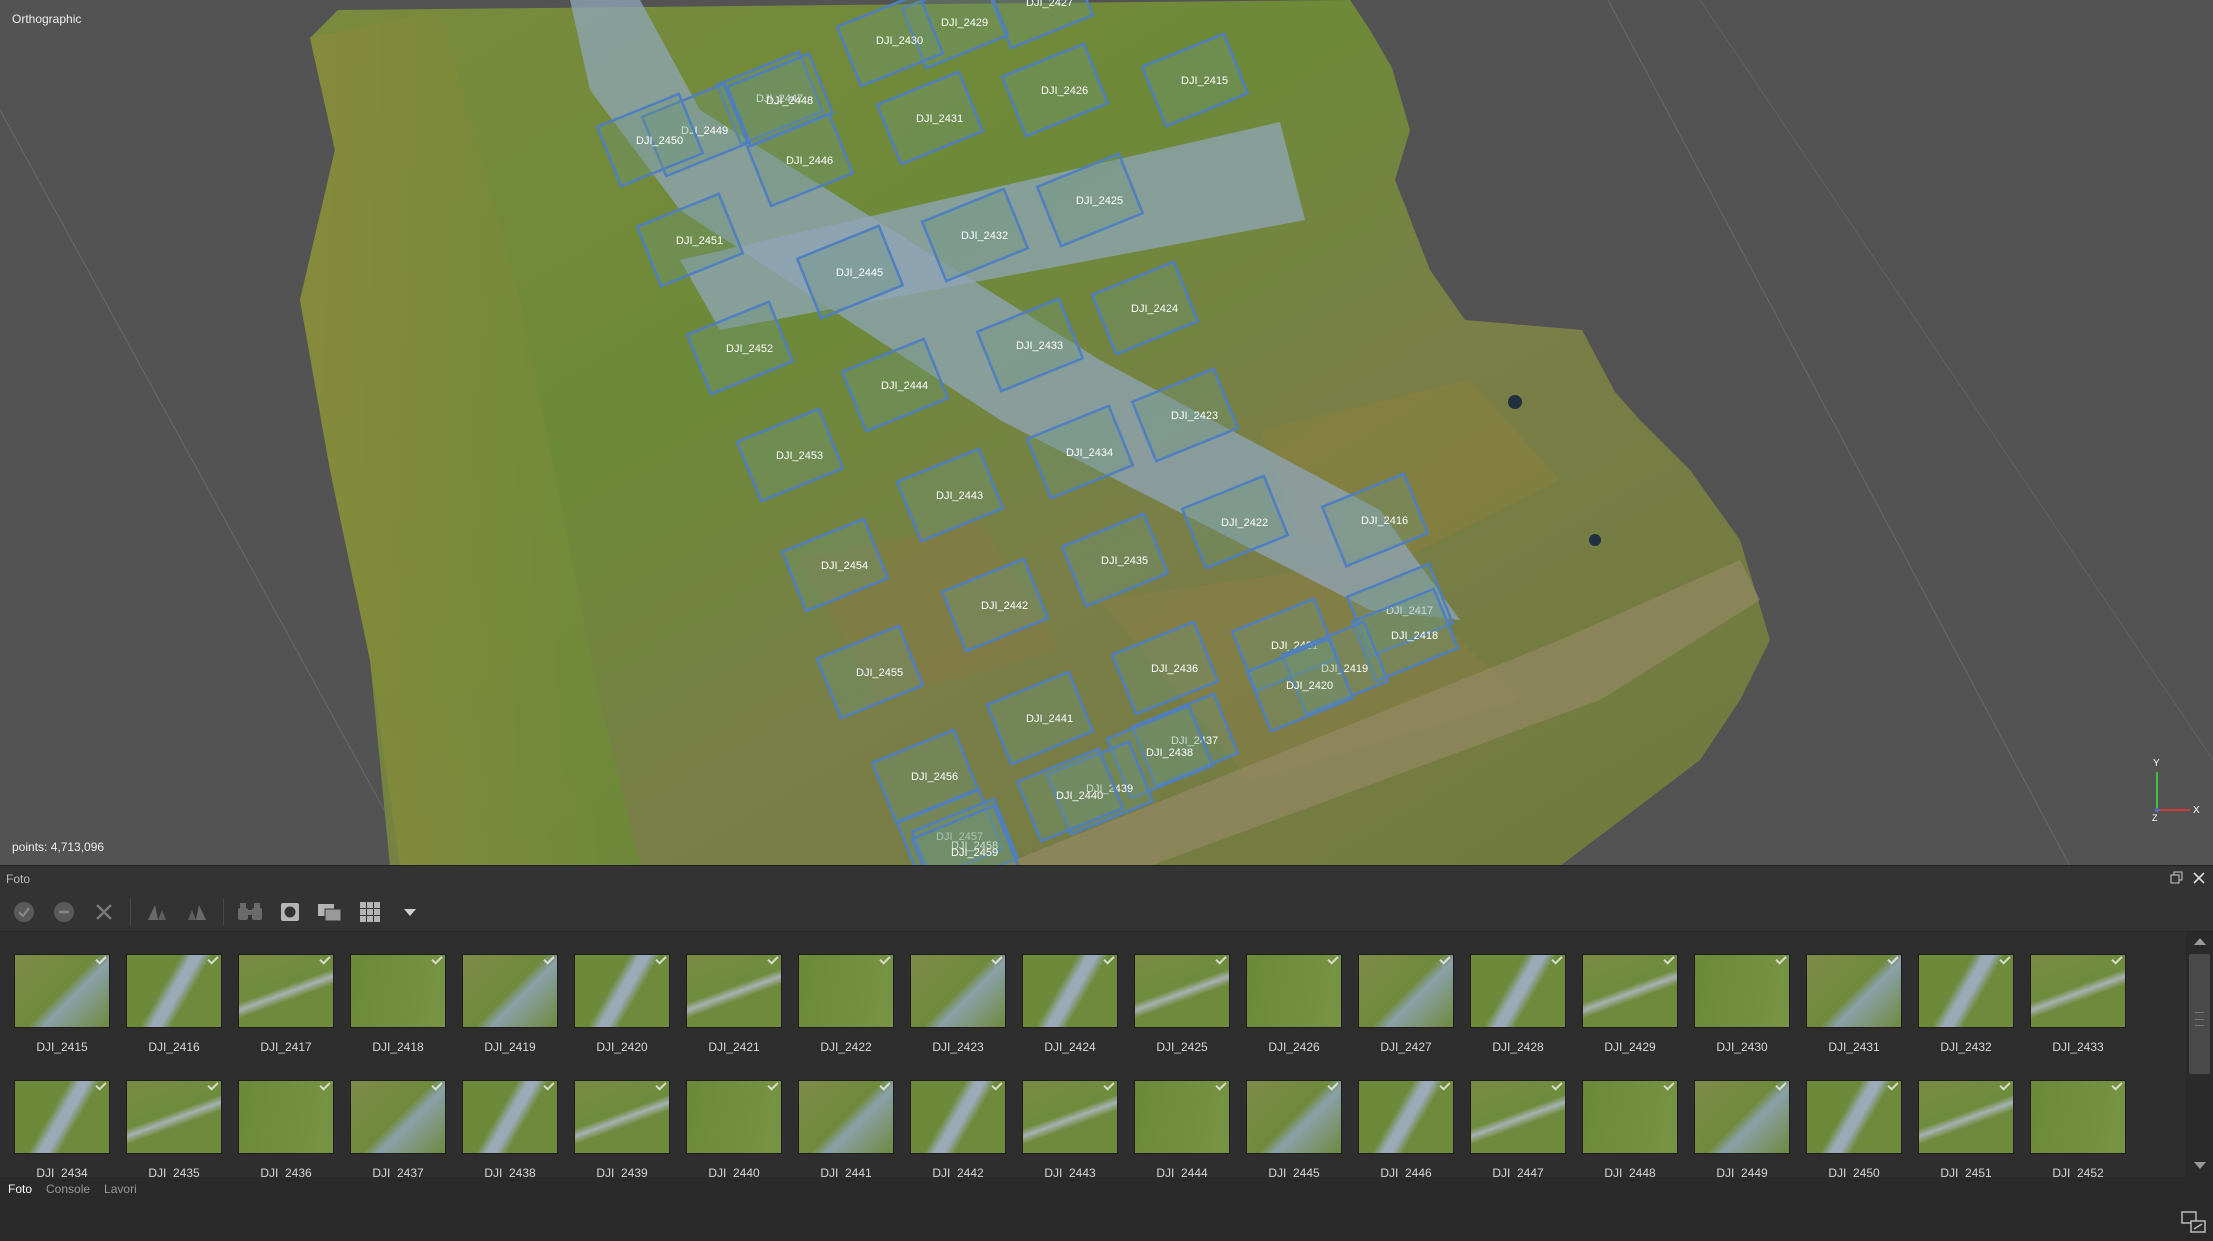  I want to click on photo-thumbnail: DJI_2419, so click(510, 1004).